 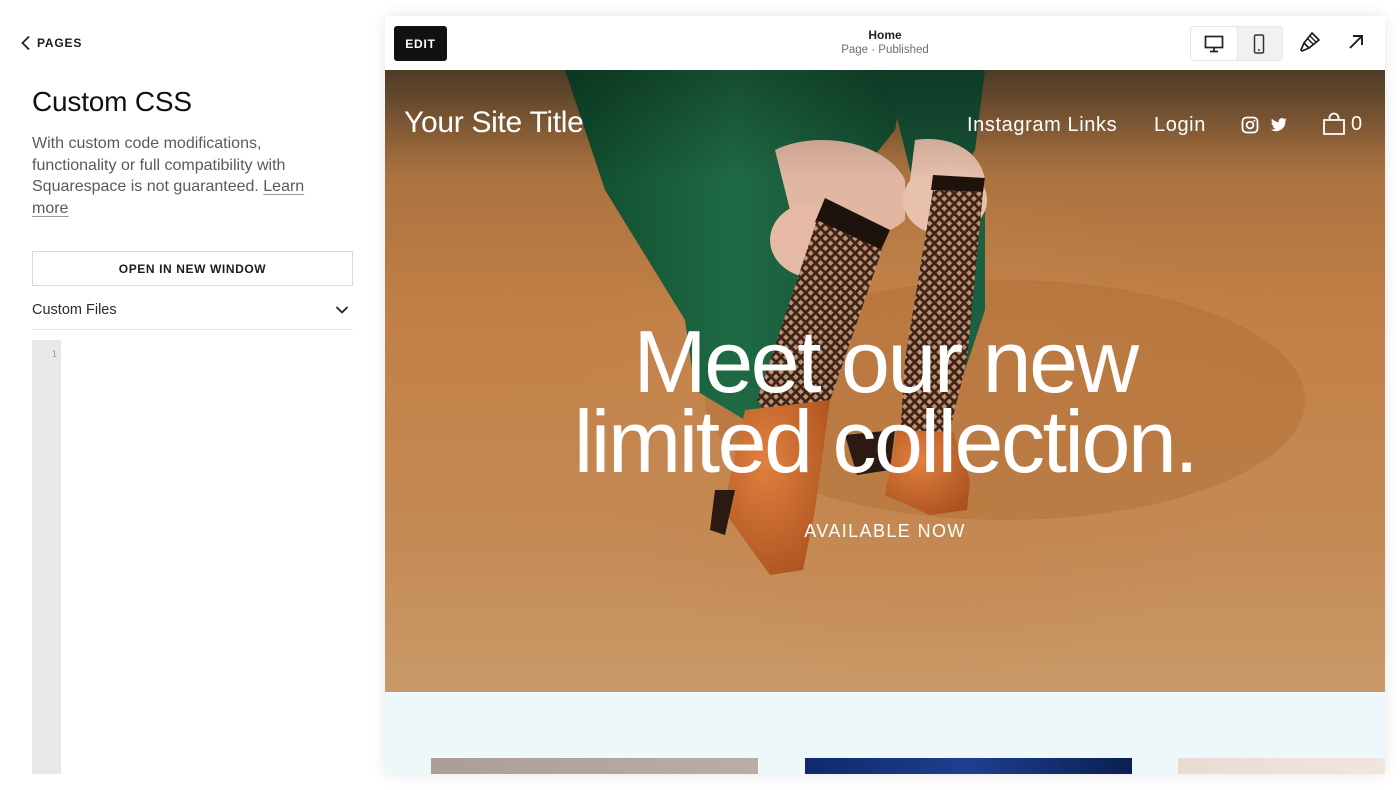 I want to click on desktop-icon, so click(x=1214, y=43).